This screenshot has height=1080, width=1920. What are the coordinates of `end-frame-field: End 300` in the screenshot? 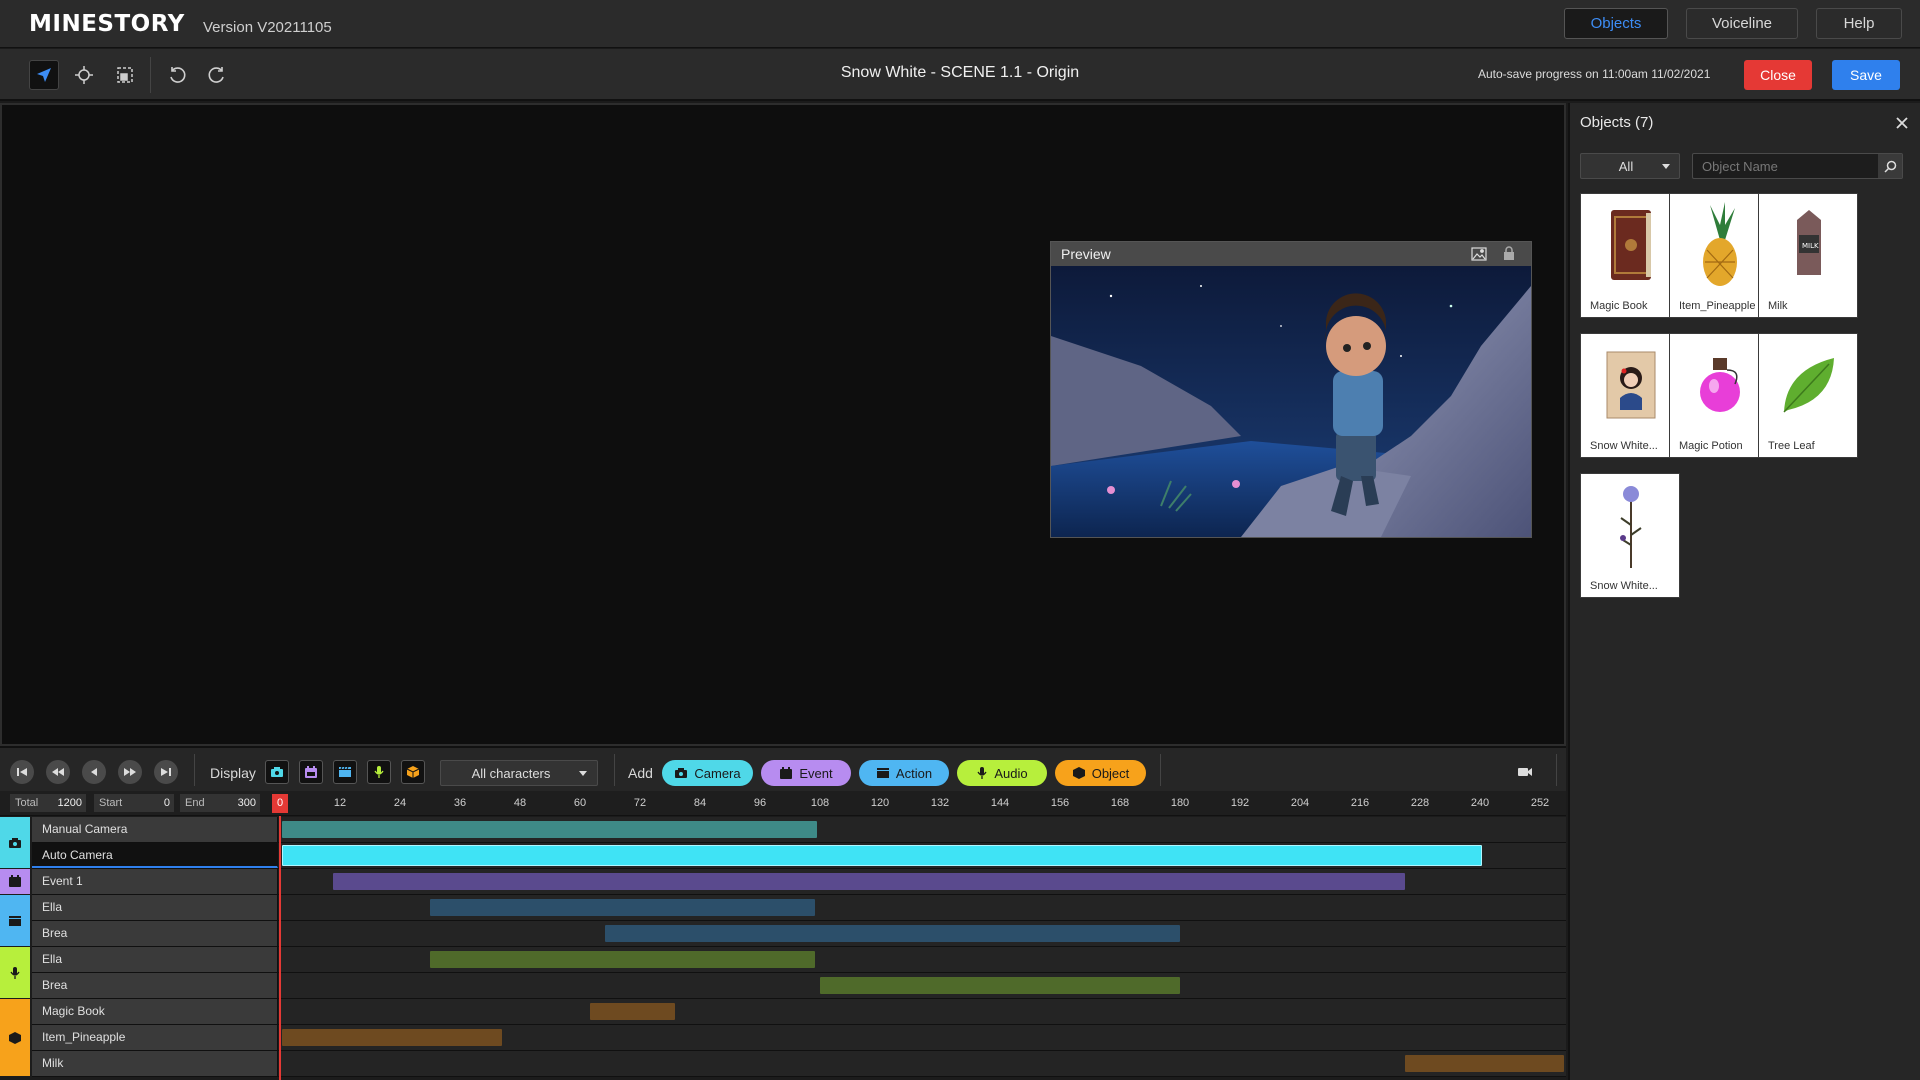 It's located at (220, 803).